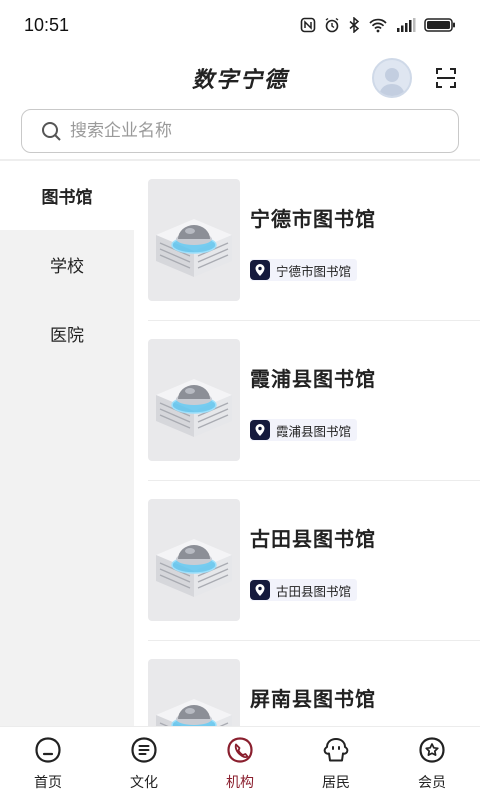 The height and width of the screenshot is (800, 480). What do you see at coordinates (144, 783) in the screenshot?
I see `nav-label: 文化` at bounding box center [144, 783].